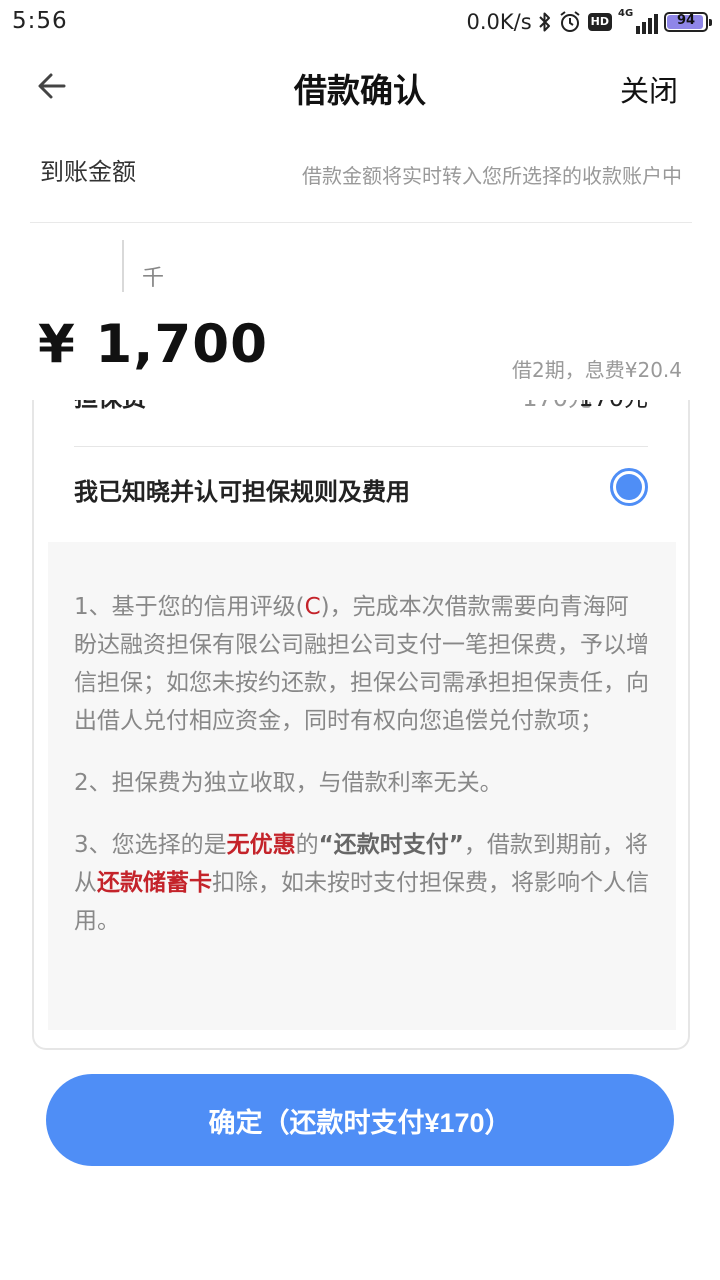  I want to click on hd-icon: HD, so click(599, 22).